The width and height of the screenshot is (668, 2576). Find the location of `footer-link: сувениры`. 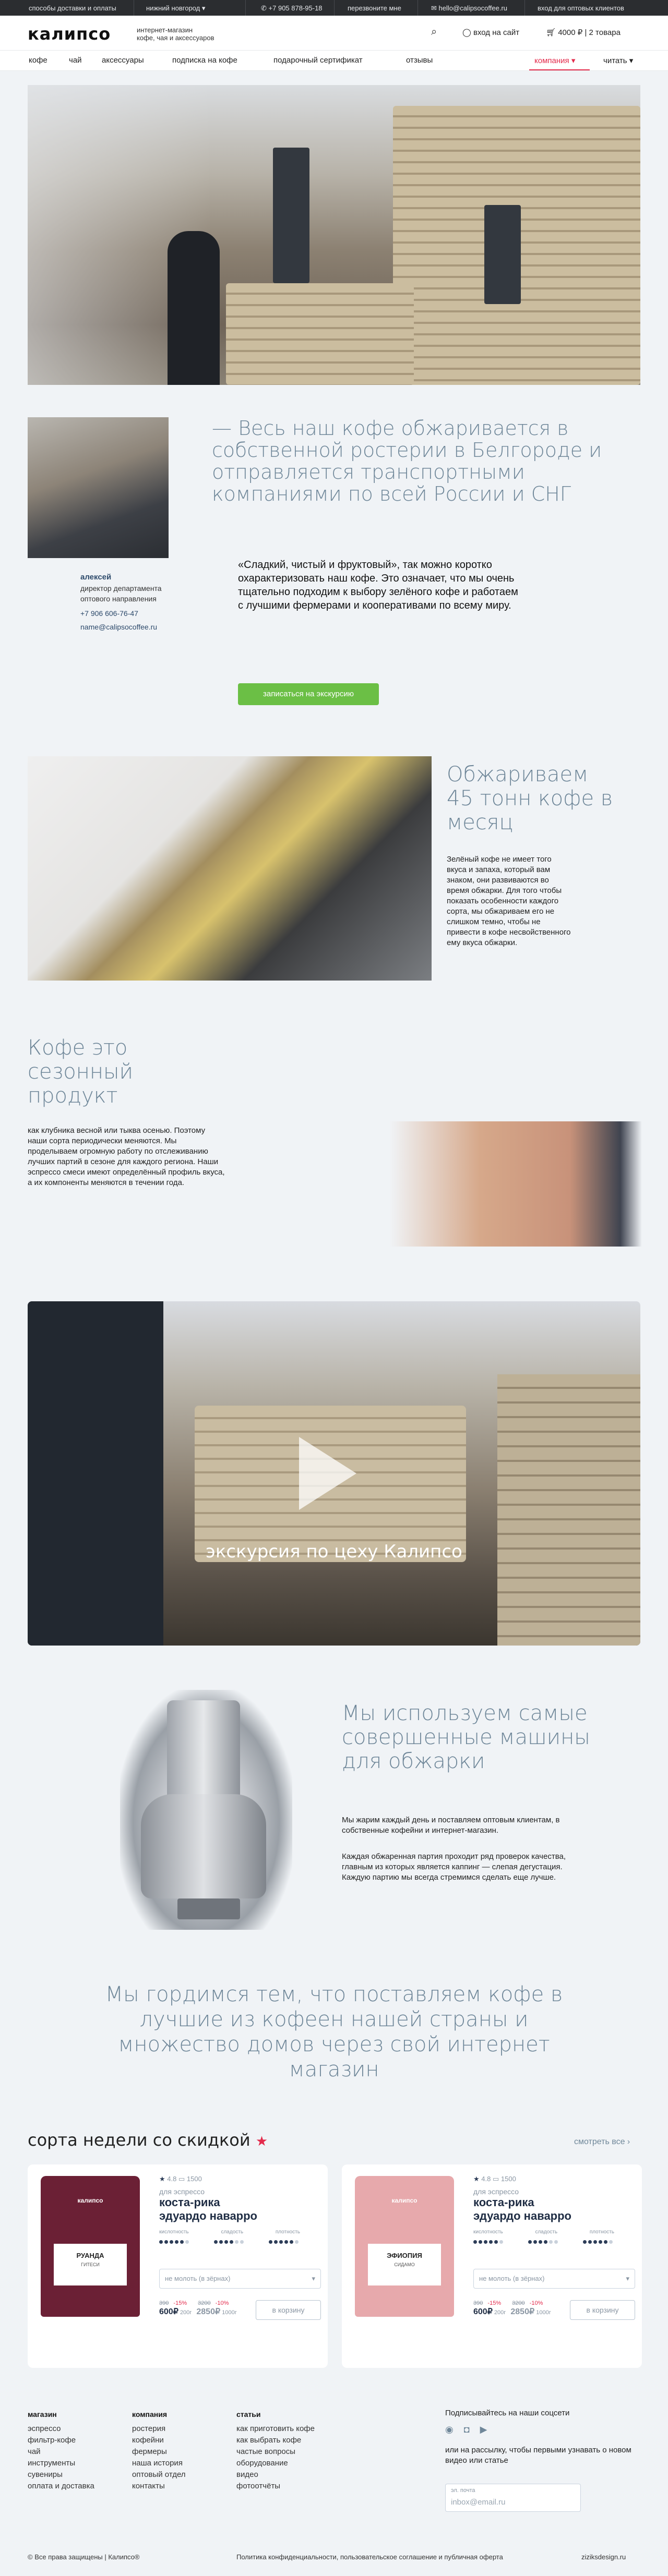

footer-link: сувениры is located at coordinates (75, 2475).